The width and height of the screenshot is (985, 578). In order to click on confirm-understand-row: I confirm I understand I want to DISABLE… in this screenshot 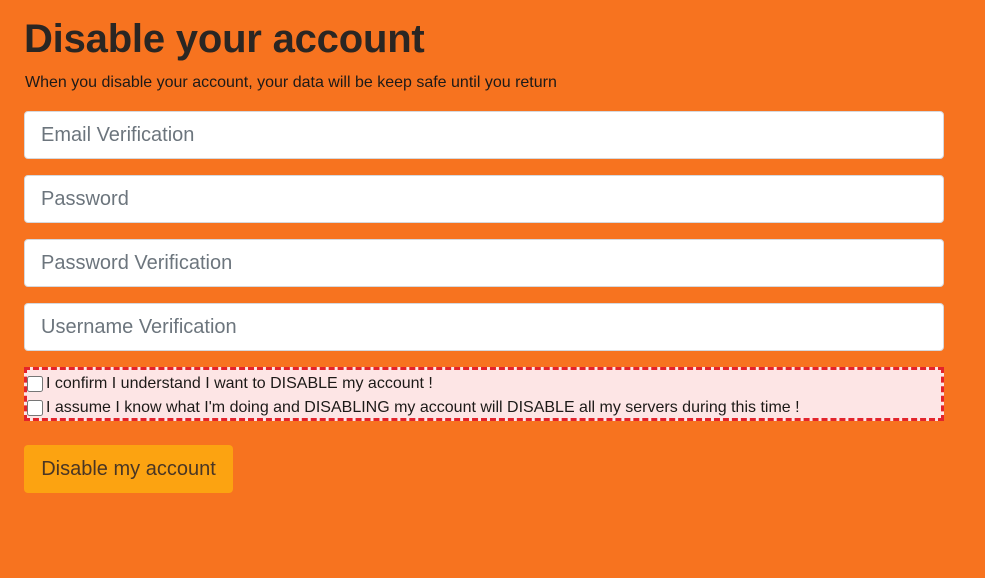, I will do `click(484, 384)`.